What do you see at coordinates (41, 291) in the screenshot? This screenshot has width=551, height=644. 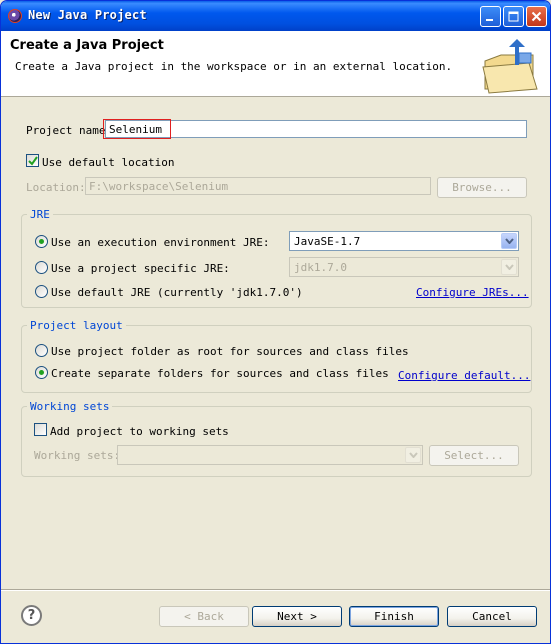 I see `jre-default-radio` at bounding box center [41, 291].